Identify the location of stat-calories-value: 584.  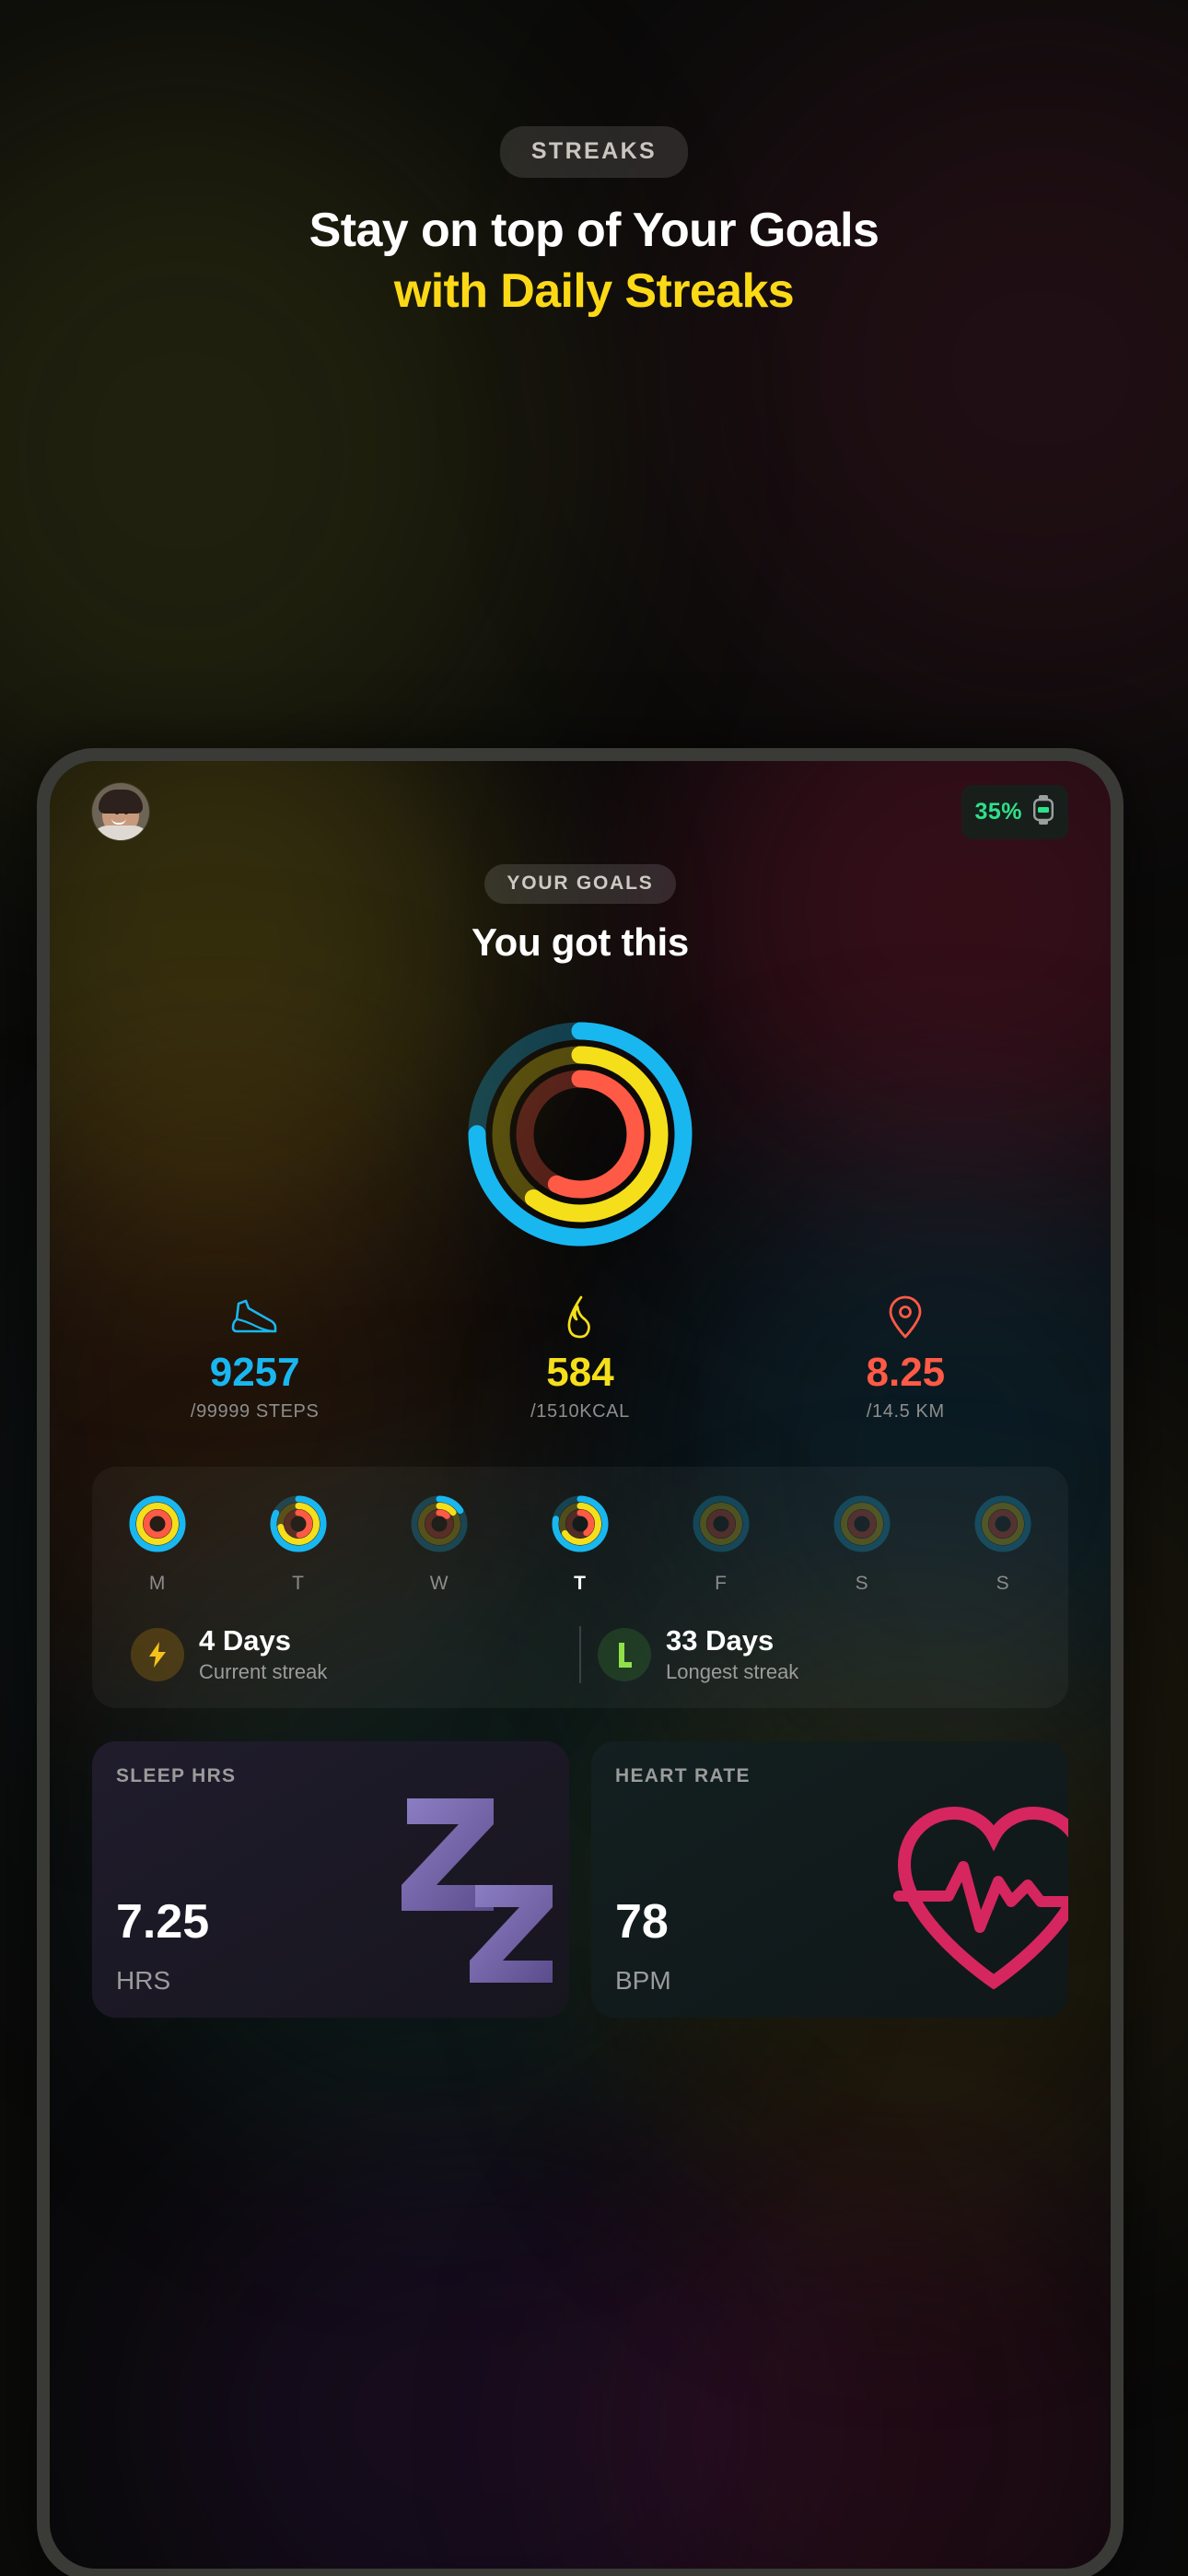
(580, 1372).